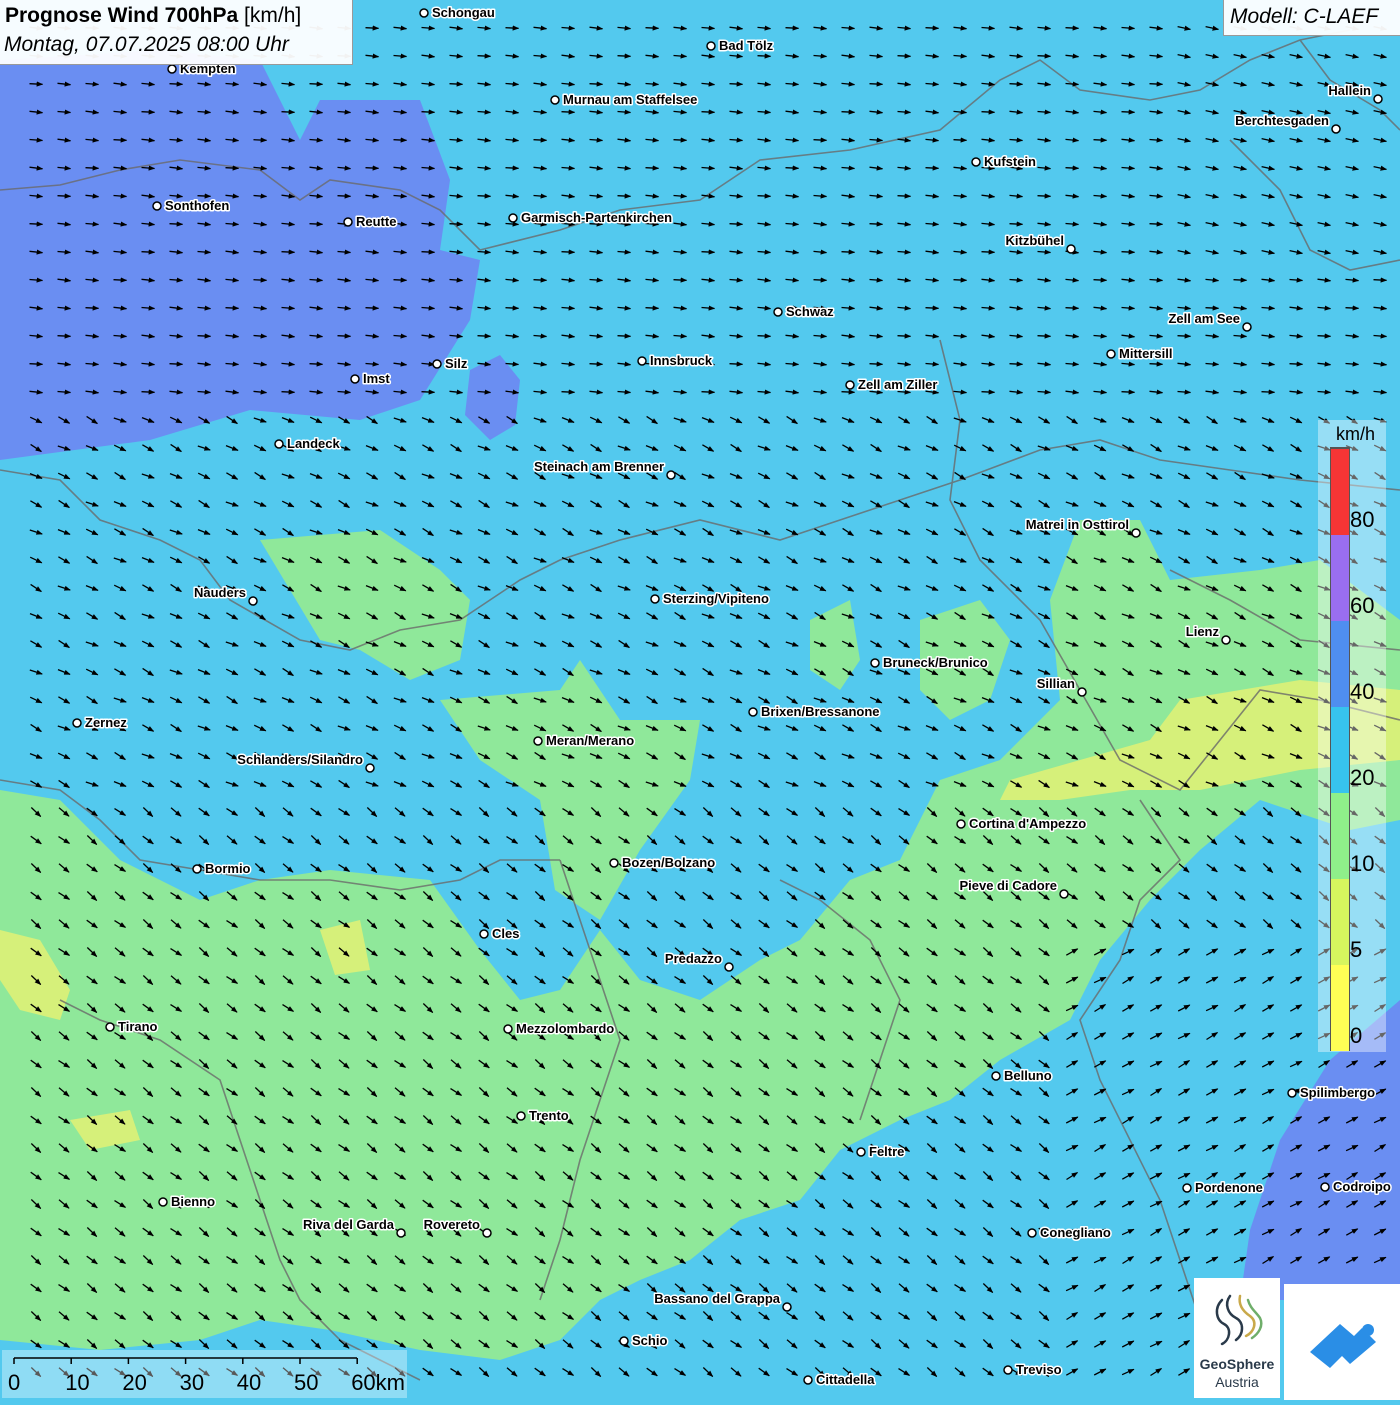  Describe the element at coordinates (240, 255) in the screenshot. I see `wind-field-strong-nw` at that location.